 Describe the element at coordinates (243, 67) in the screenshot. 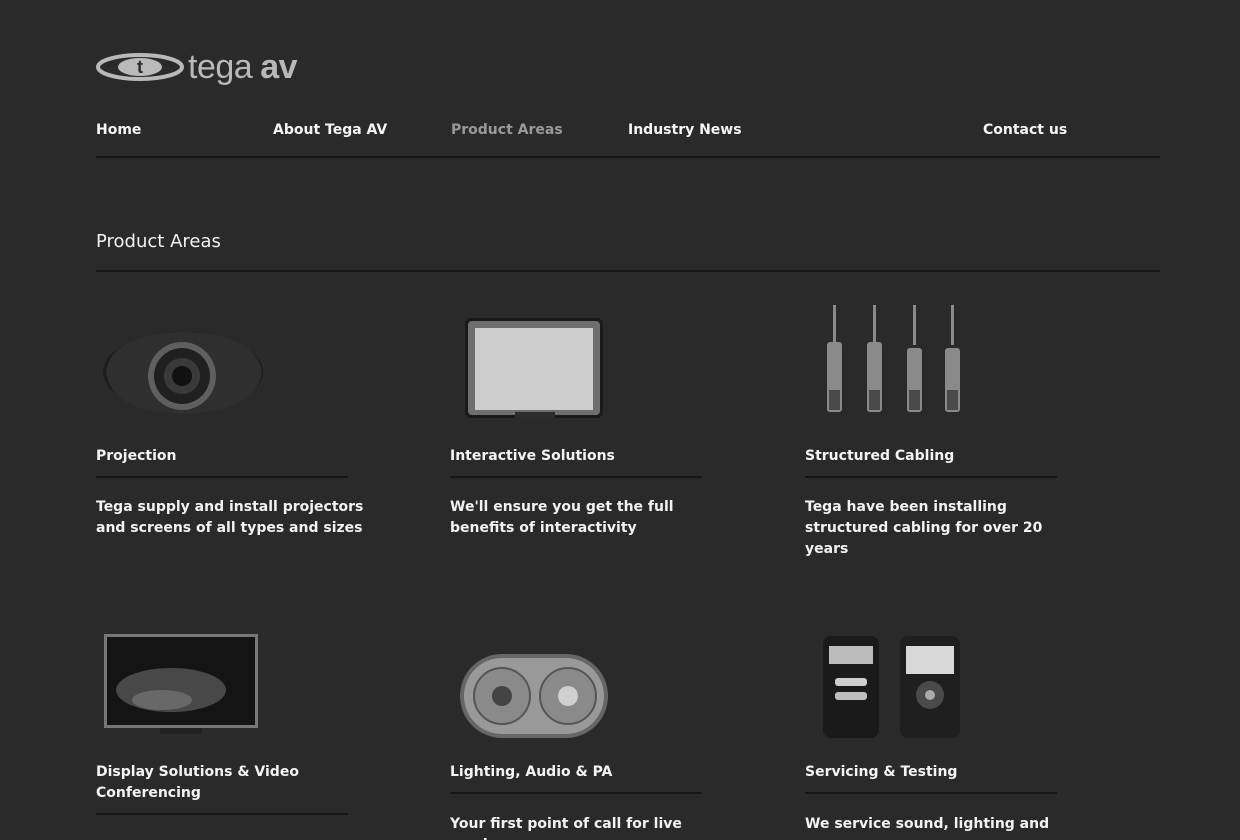

I see `logo-wordmark: tega av` at that location.